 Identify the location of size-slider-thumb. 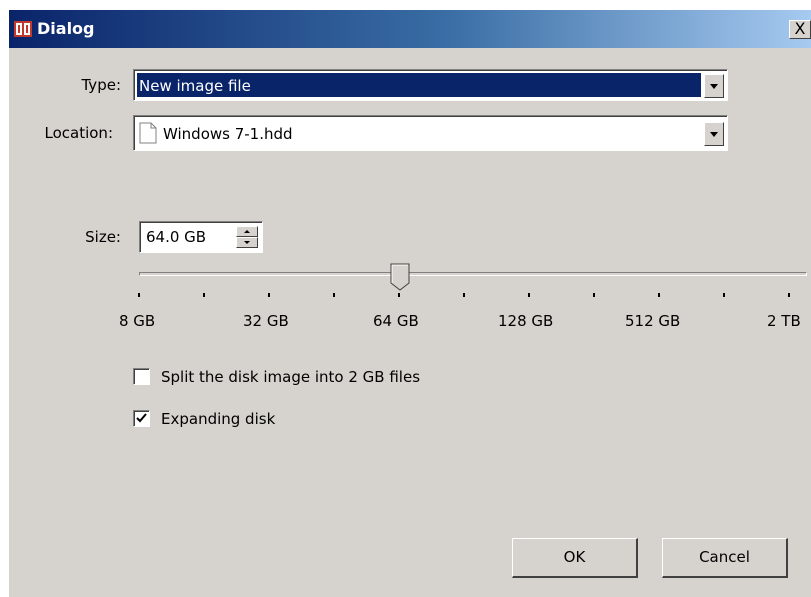
(400, 277).